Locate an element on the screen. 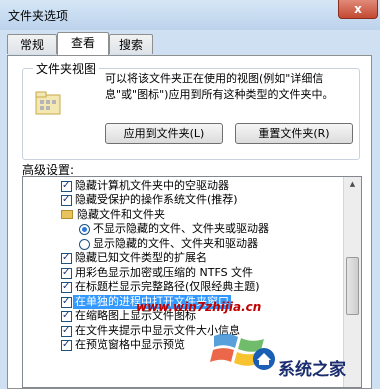  window-title: 文件夹选项 is located at coordinates (38, 16).